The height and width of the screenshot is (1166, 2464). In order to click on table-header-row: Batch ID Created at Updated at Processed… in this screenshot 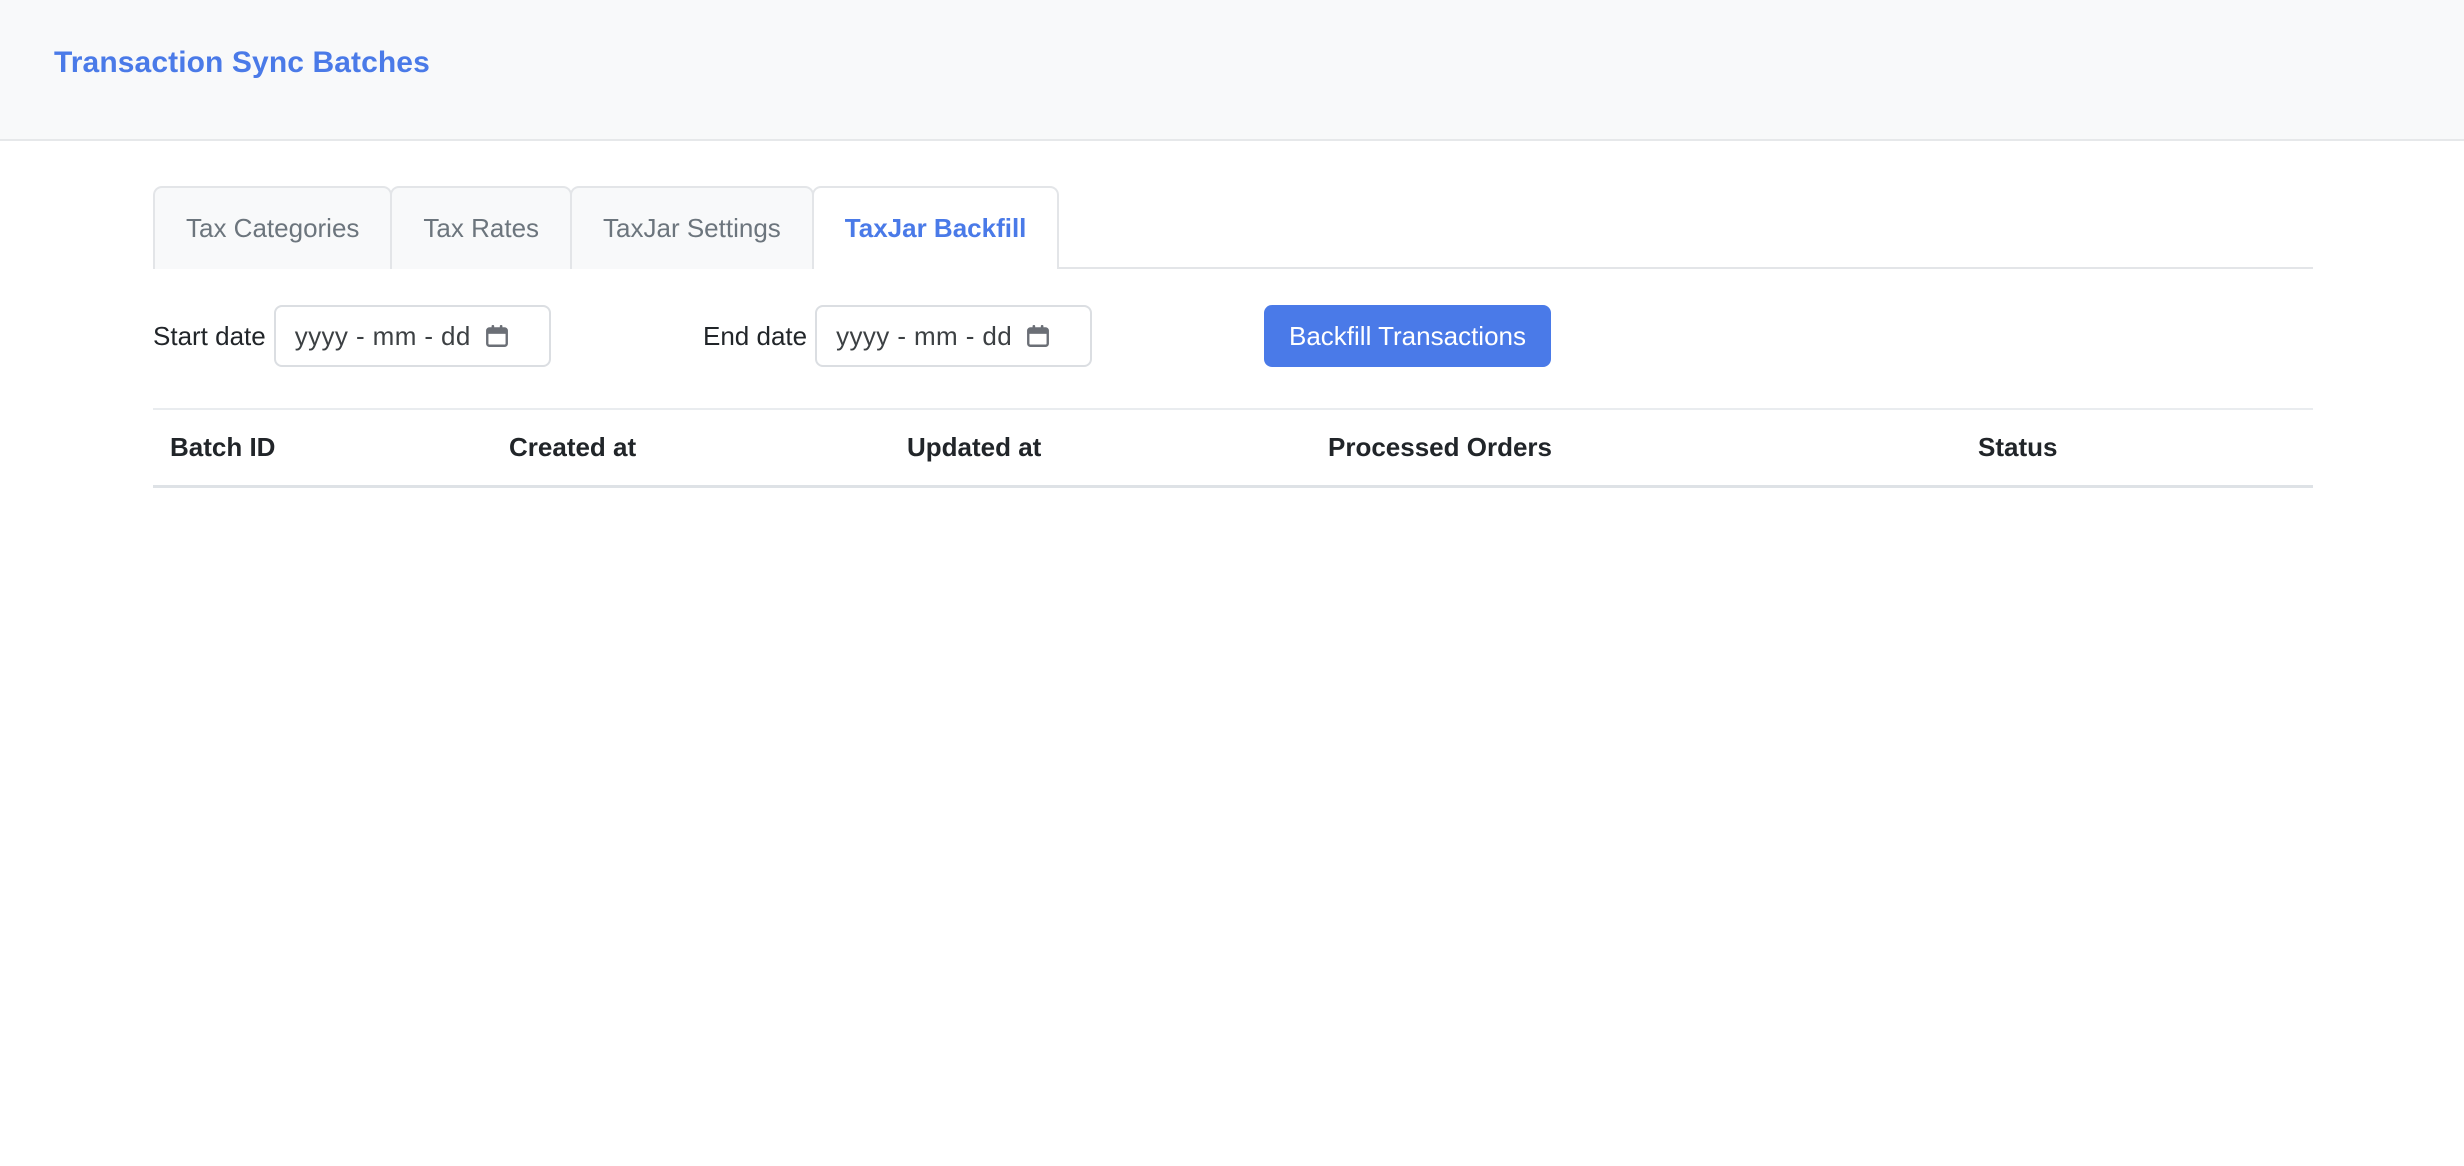, I will do `click(1233, 448)`.